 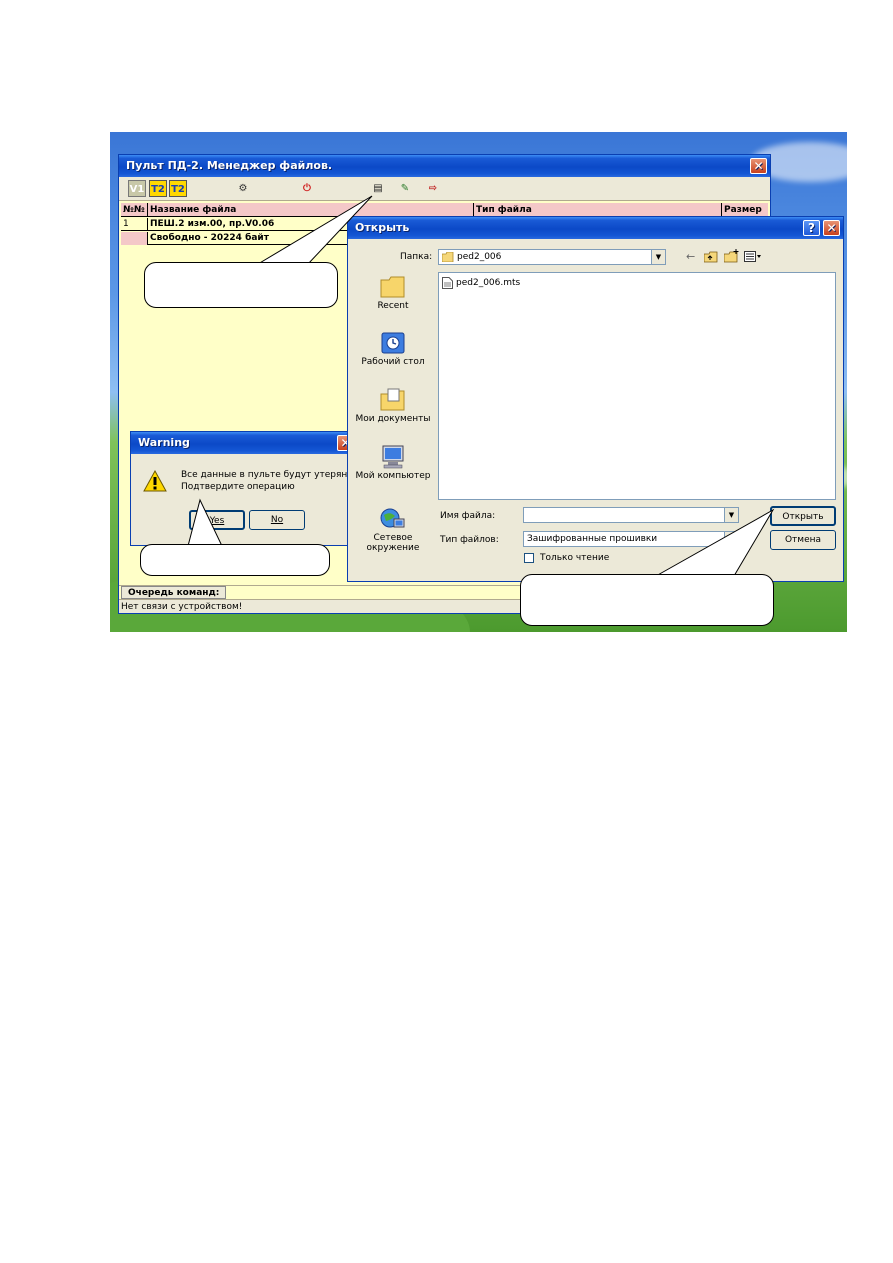 I want to click on callout-yes-button, so click(x=235, y=560).